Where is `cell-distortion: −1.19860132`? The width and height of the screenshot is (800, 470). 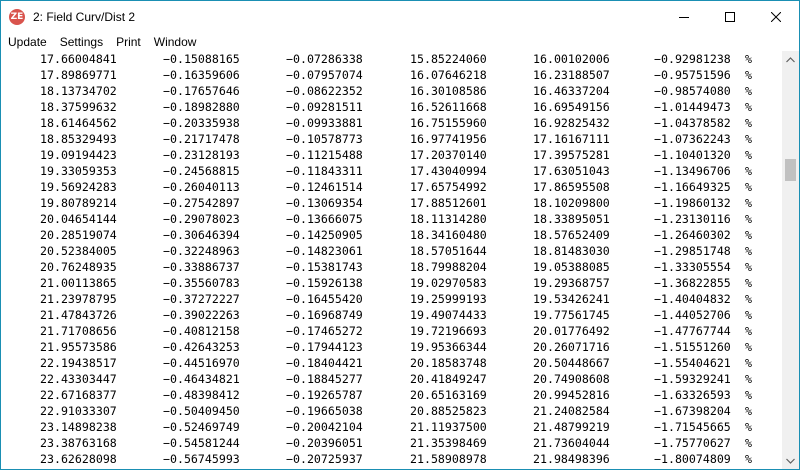
cell-distortion: −1.19860132 is located at coordinates (692, 203).